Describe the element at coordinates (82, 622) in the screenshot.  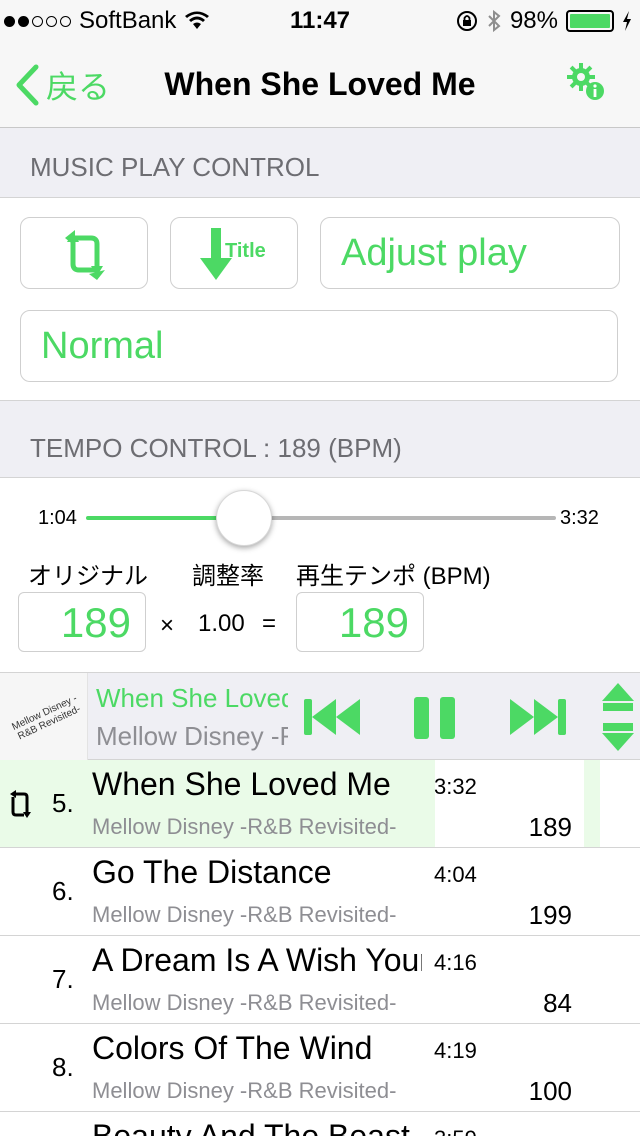
I see `original-tempo-value: 189` at that location.